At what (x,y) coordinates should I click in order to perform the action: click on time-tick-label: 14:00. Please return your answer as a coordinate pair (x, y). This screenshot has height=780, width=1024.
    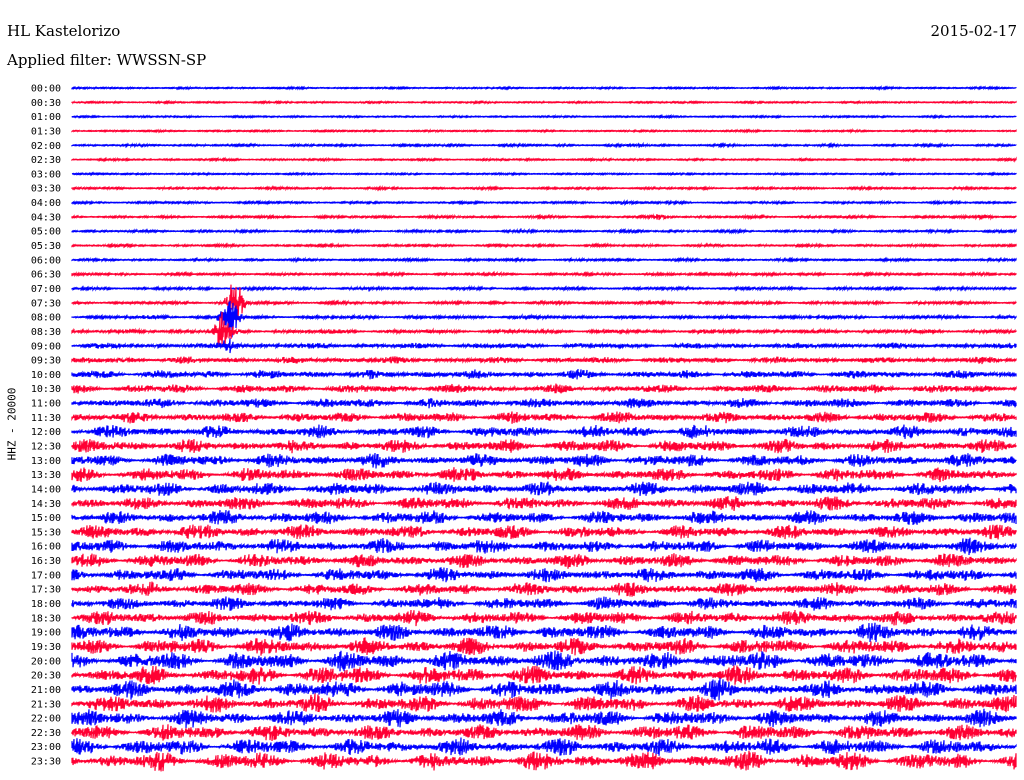
    Looking at the image, I should click on (46, 489).